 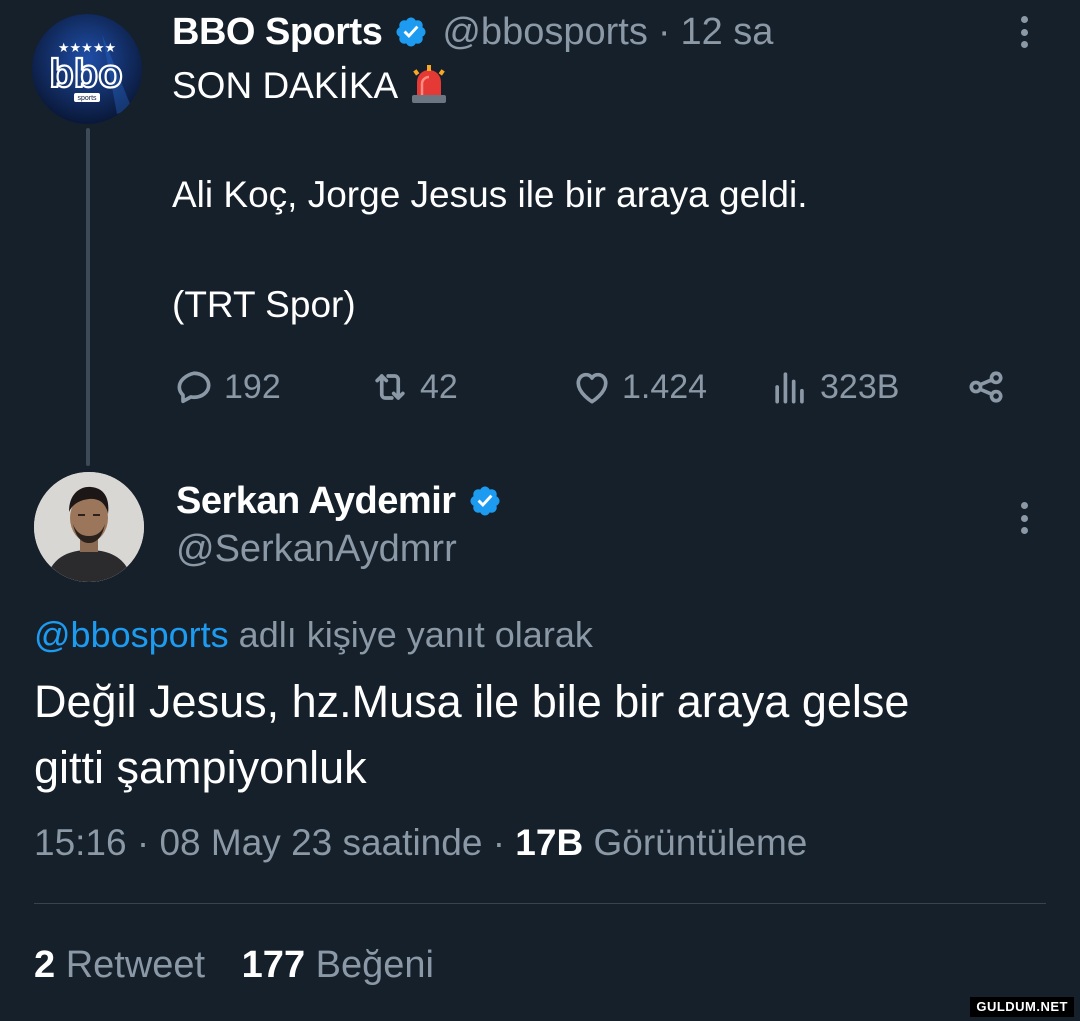 I want to click on heart-icon, so click(x=592, y=388).